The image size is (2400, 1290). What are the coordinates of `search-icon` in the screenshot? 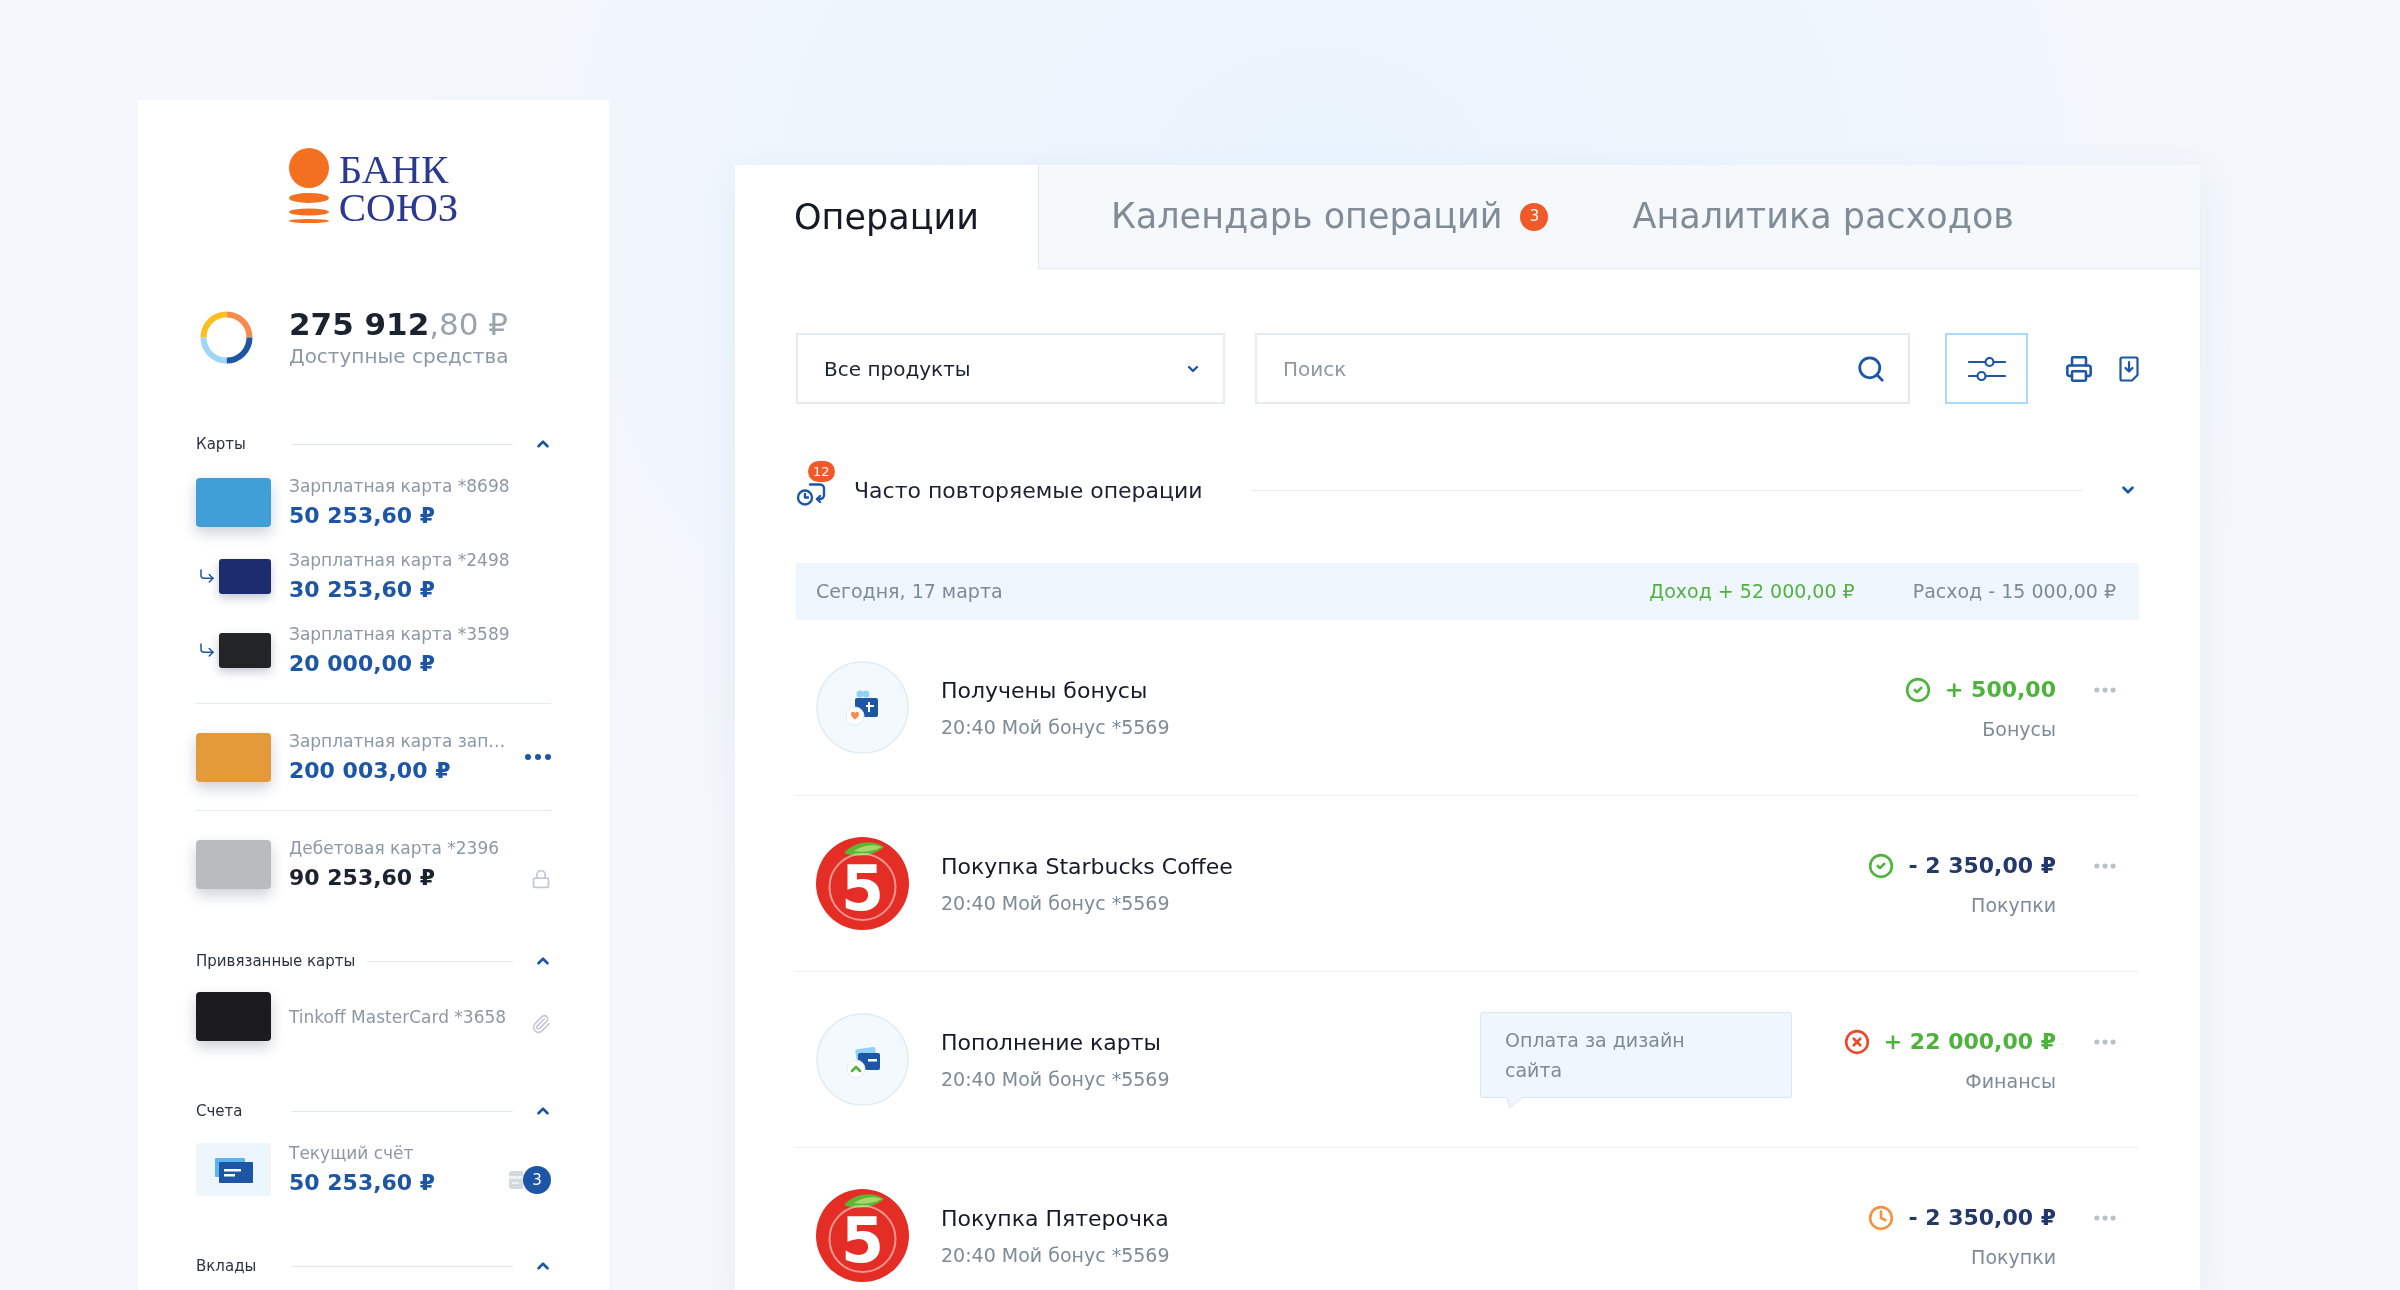 It's located at (1871, 368).